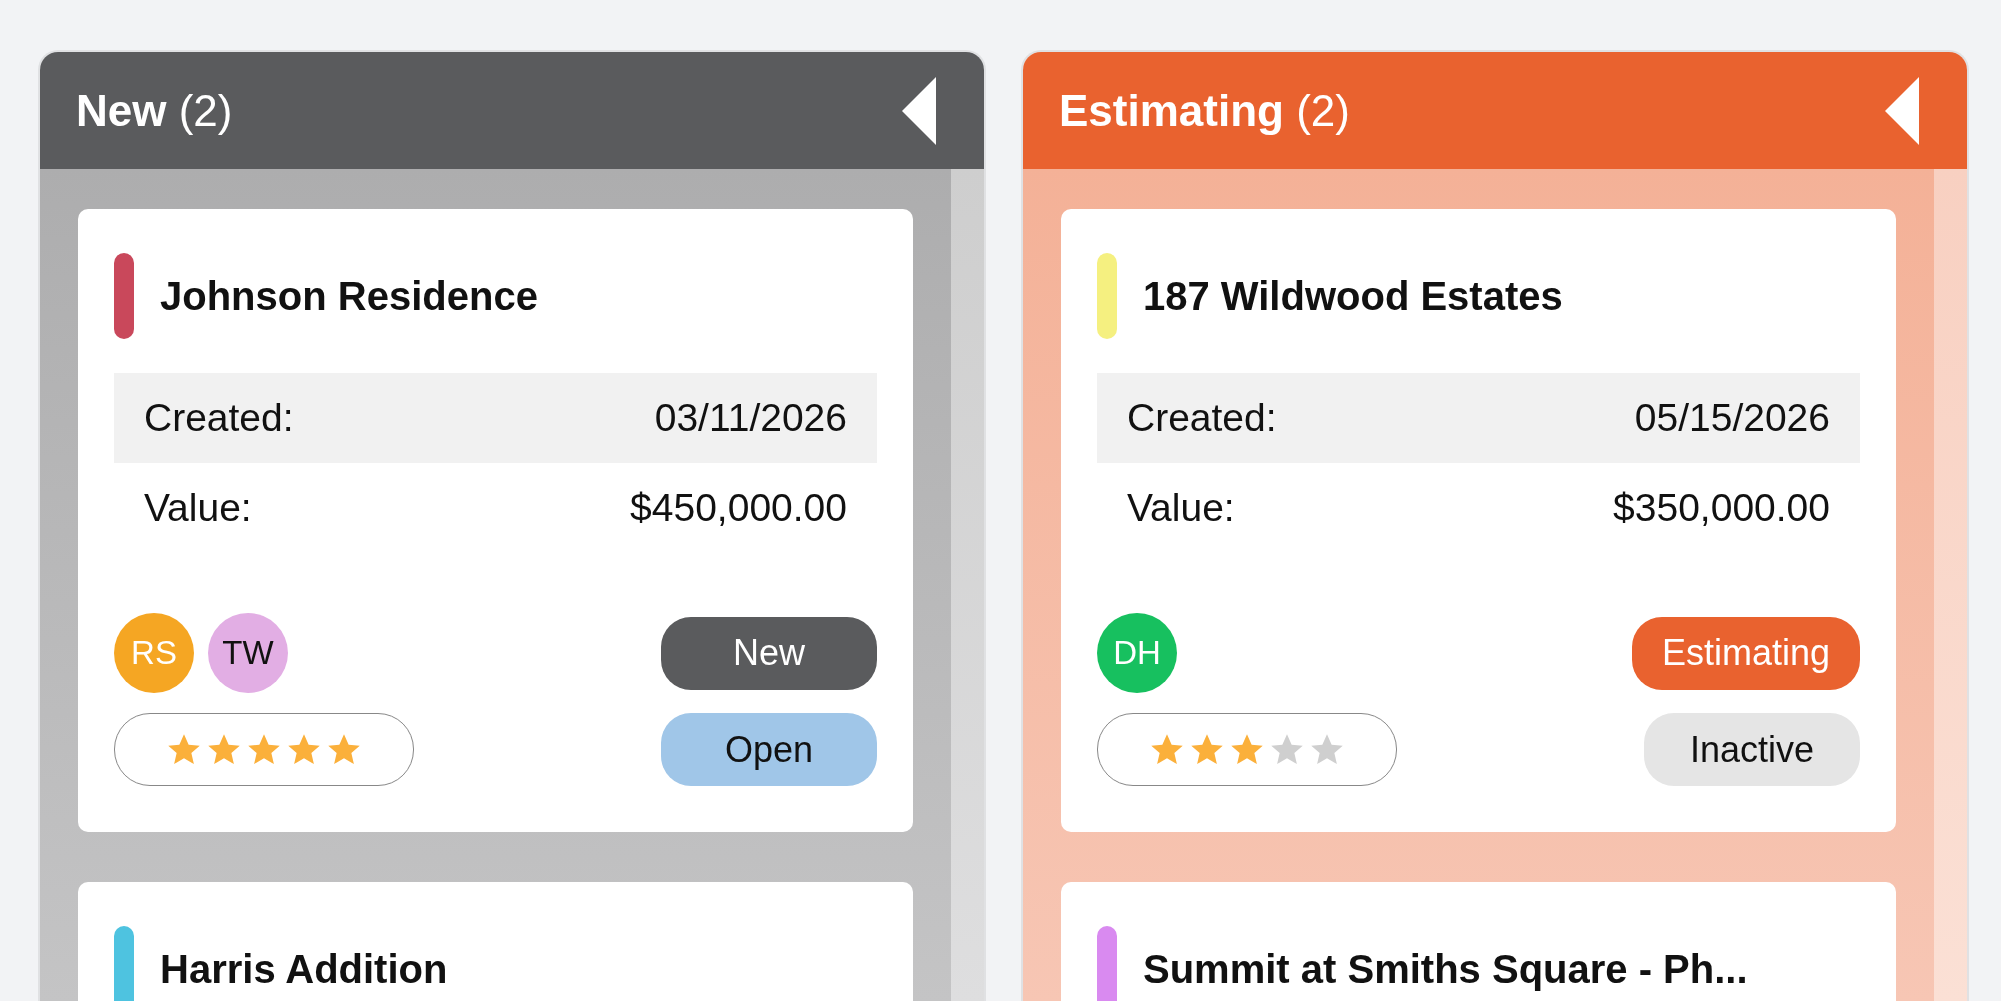 This screenshot has width=2001, height=1001. I want to click on status-badge: Open, so click(769, 749).